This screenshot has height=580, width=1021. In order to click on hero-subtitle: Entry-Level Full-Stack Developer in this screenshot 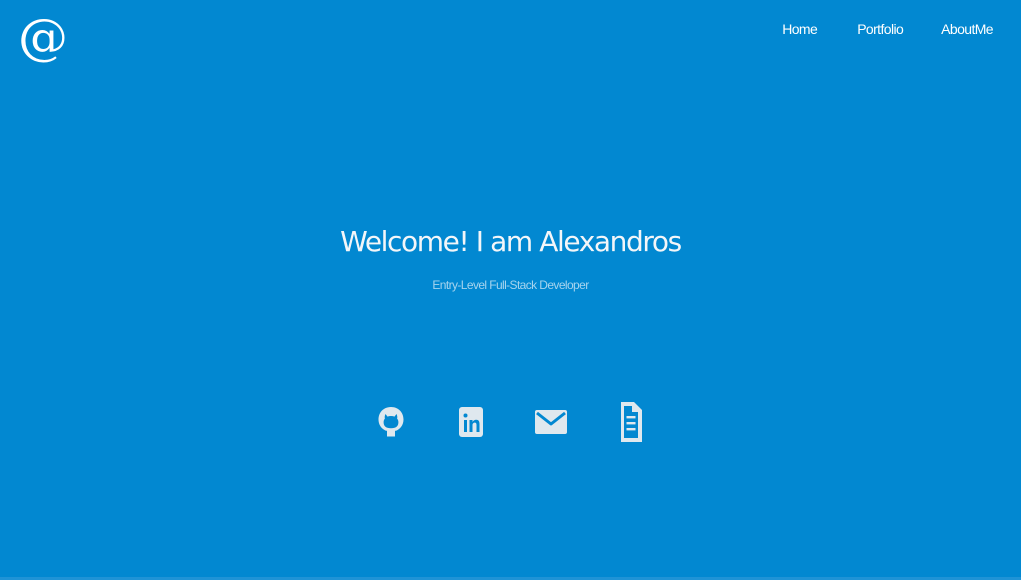, I will do `click(510, 285)`.